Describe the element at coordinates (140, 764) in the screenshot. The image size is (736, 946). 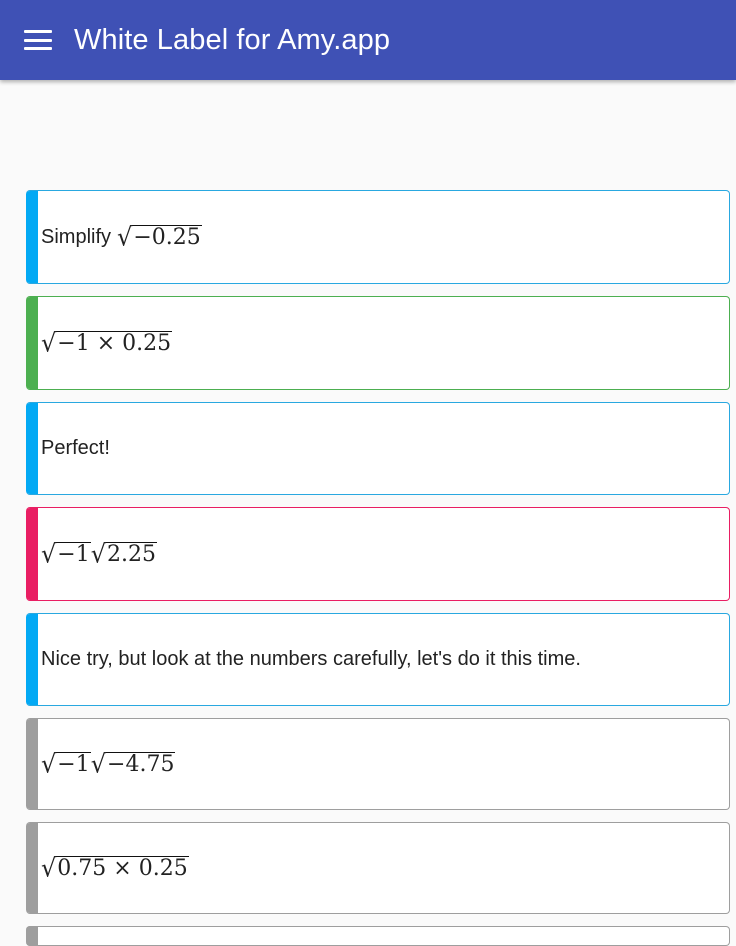
I see `radicand: −4.75` at that location.